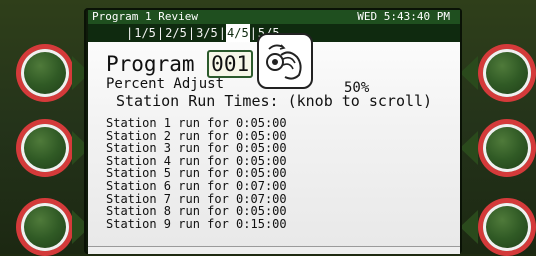 The height and width of the screenshot is (256, 536). What do you see at coordinates (285, 61) in the screenshot?
I see `knob-turn-icon` at bounding box center [285, 61].